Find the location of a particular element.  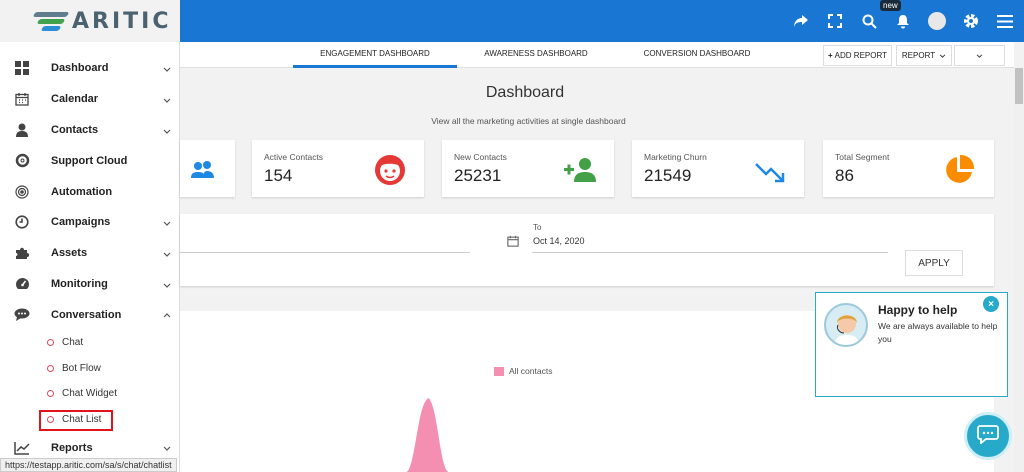

sidebar-item-label: Campaigns is located at coordinates (81, 222).